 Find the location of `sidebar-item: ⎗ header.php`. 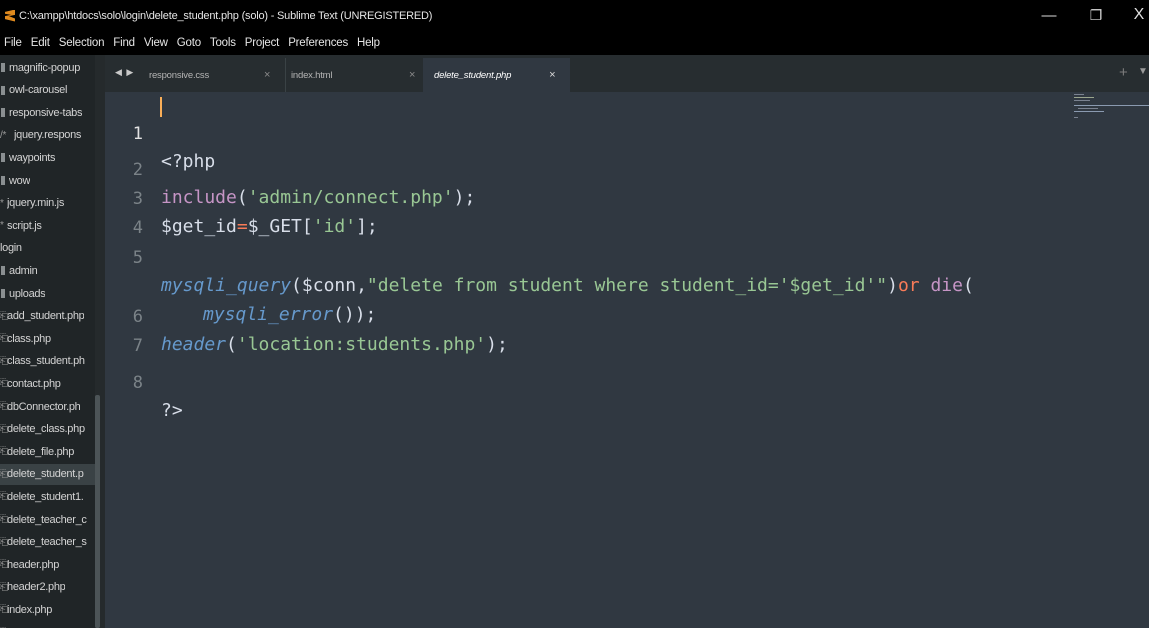

sidebar-item: ⎗ header.php is located at coordinates (47, 564).